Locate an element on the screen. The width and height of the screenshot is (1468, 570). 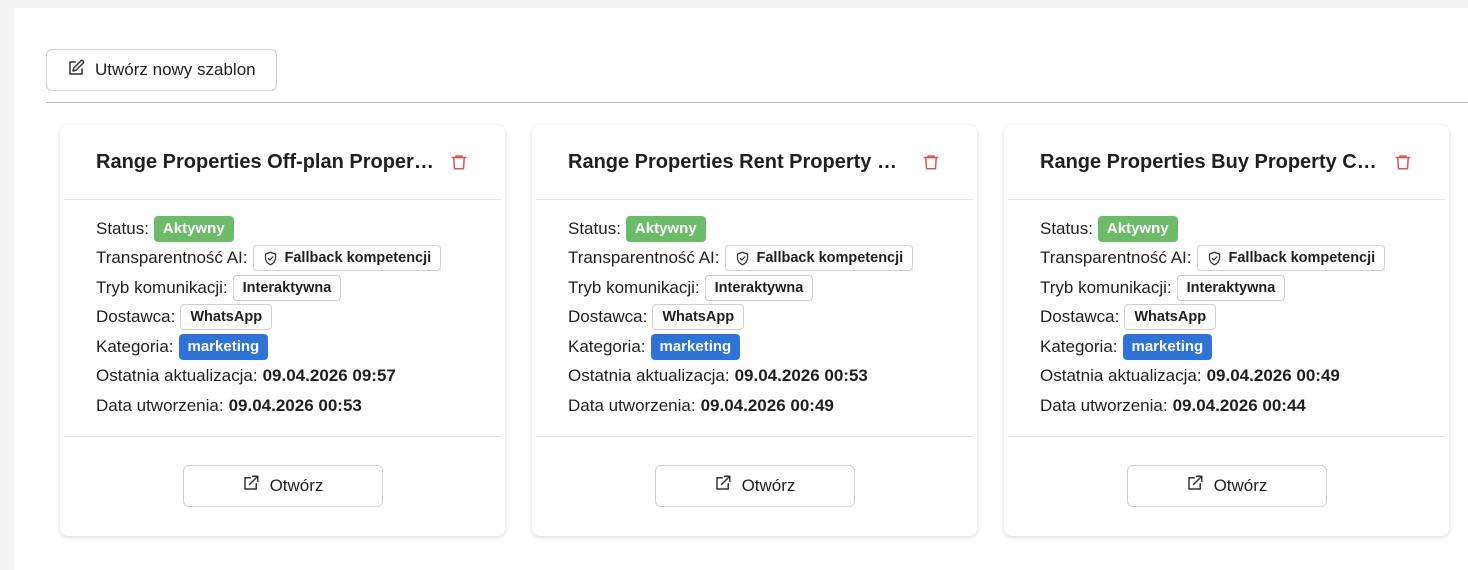
card-header: Range Properties Rent Property Campaign is located at coordinates (754, 162).